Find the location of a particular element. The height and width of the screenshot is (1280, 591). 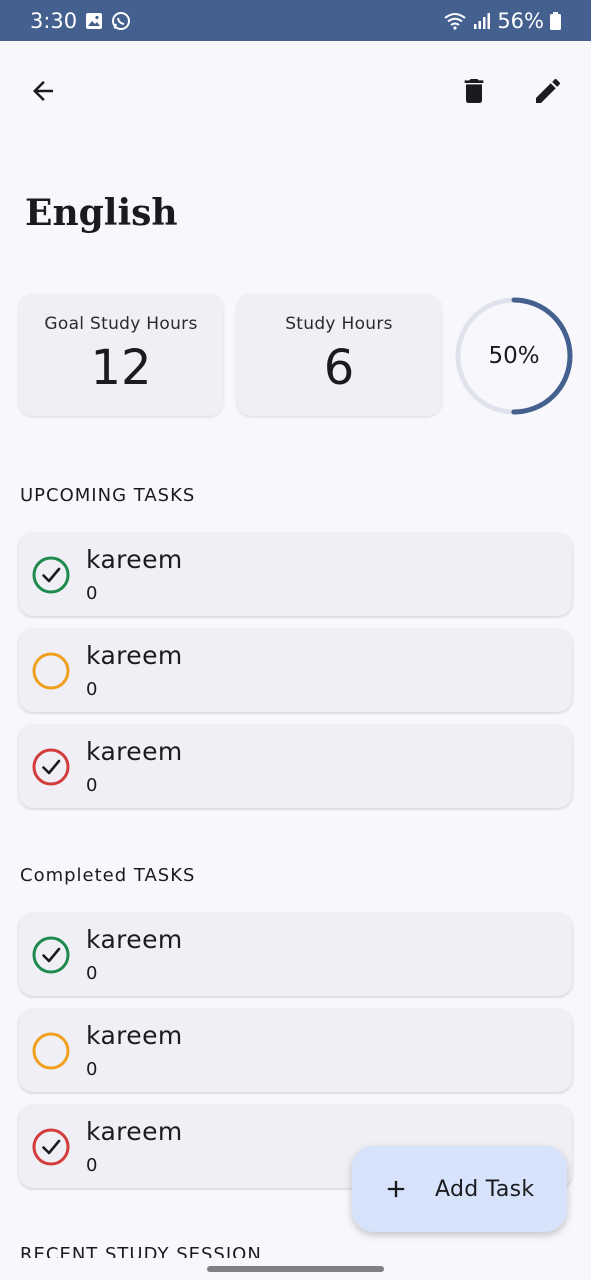

top-app-bar is located at coordinates (295, 91).